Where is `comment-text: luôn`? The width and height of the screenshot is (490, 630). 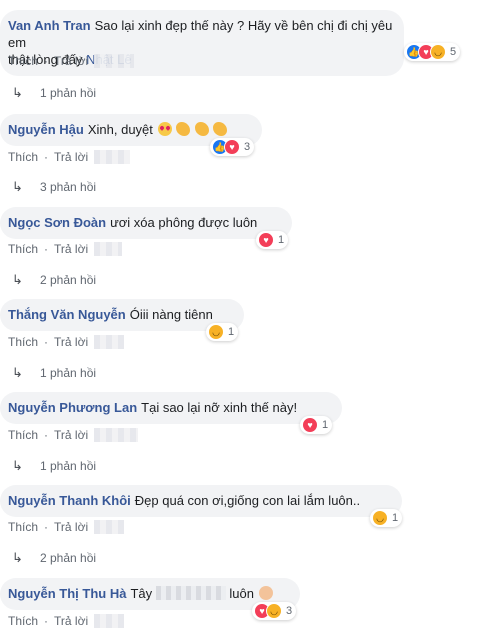
comment-text: luôn is located at coordinates (241, 593).